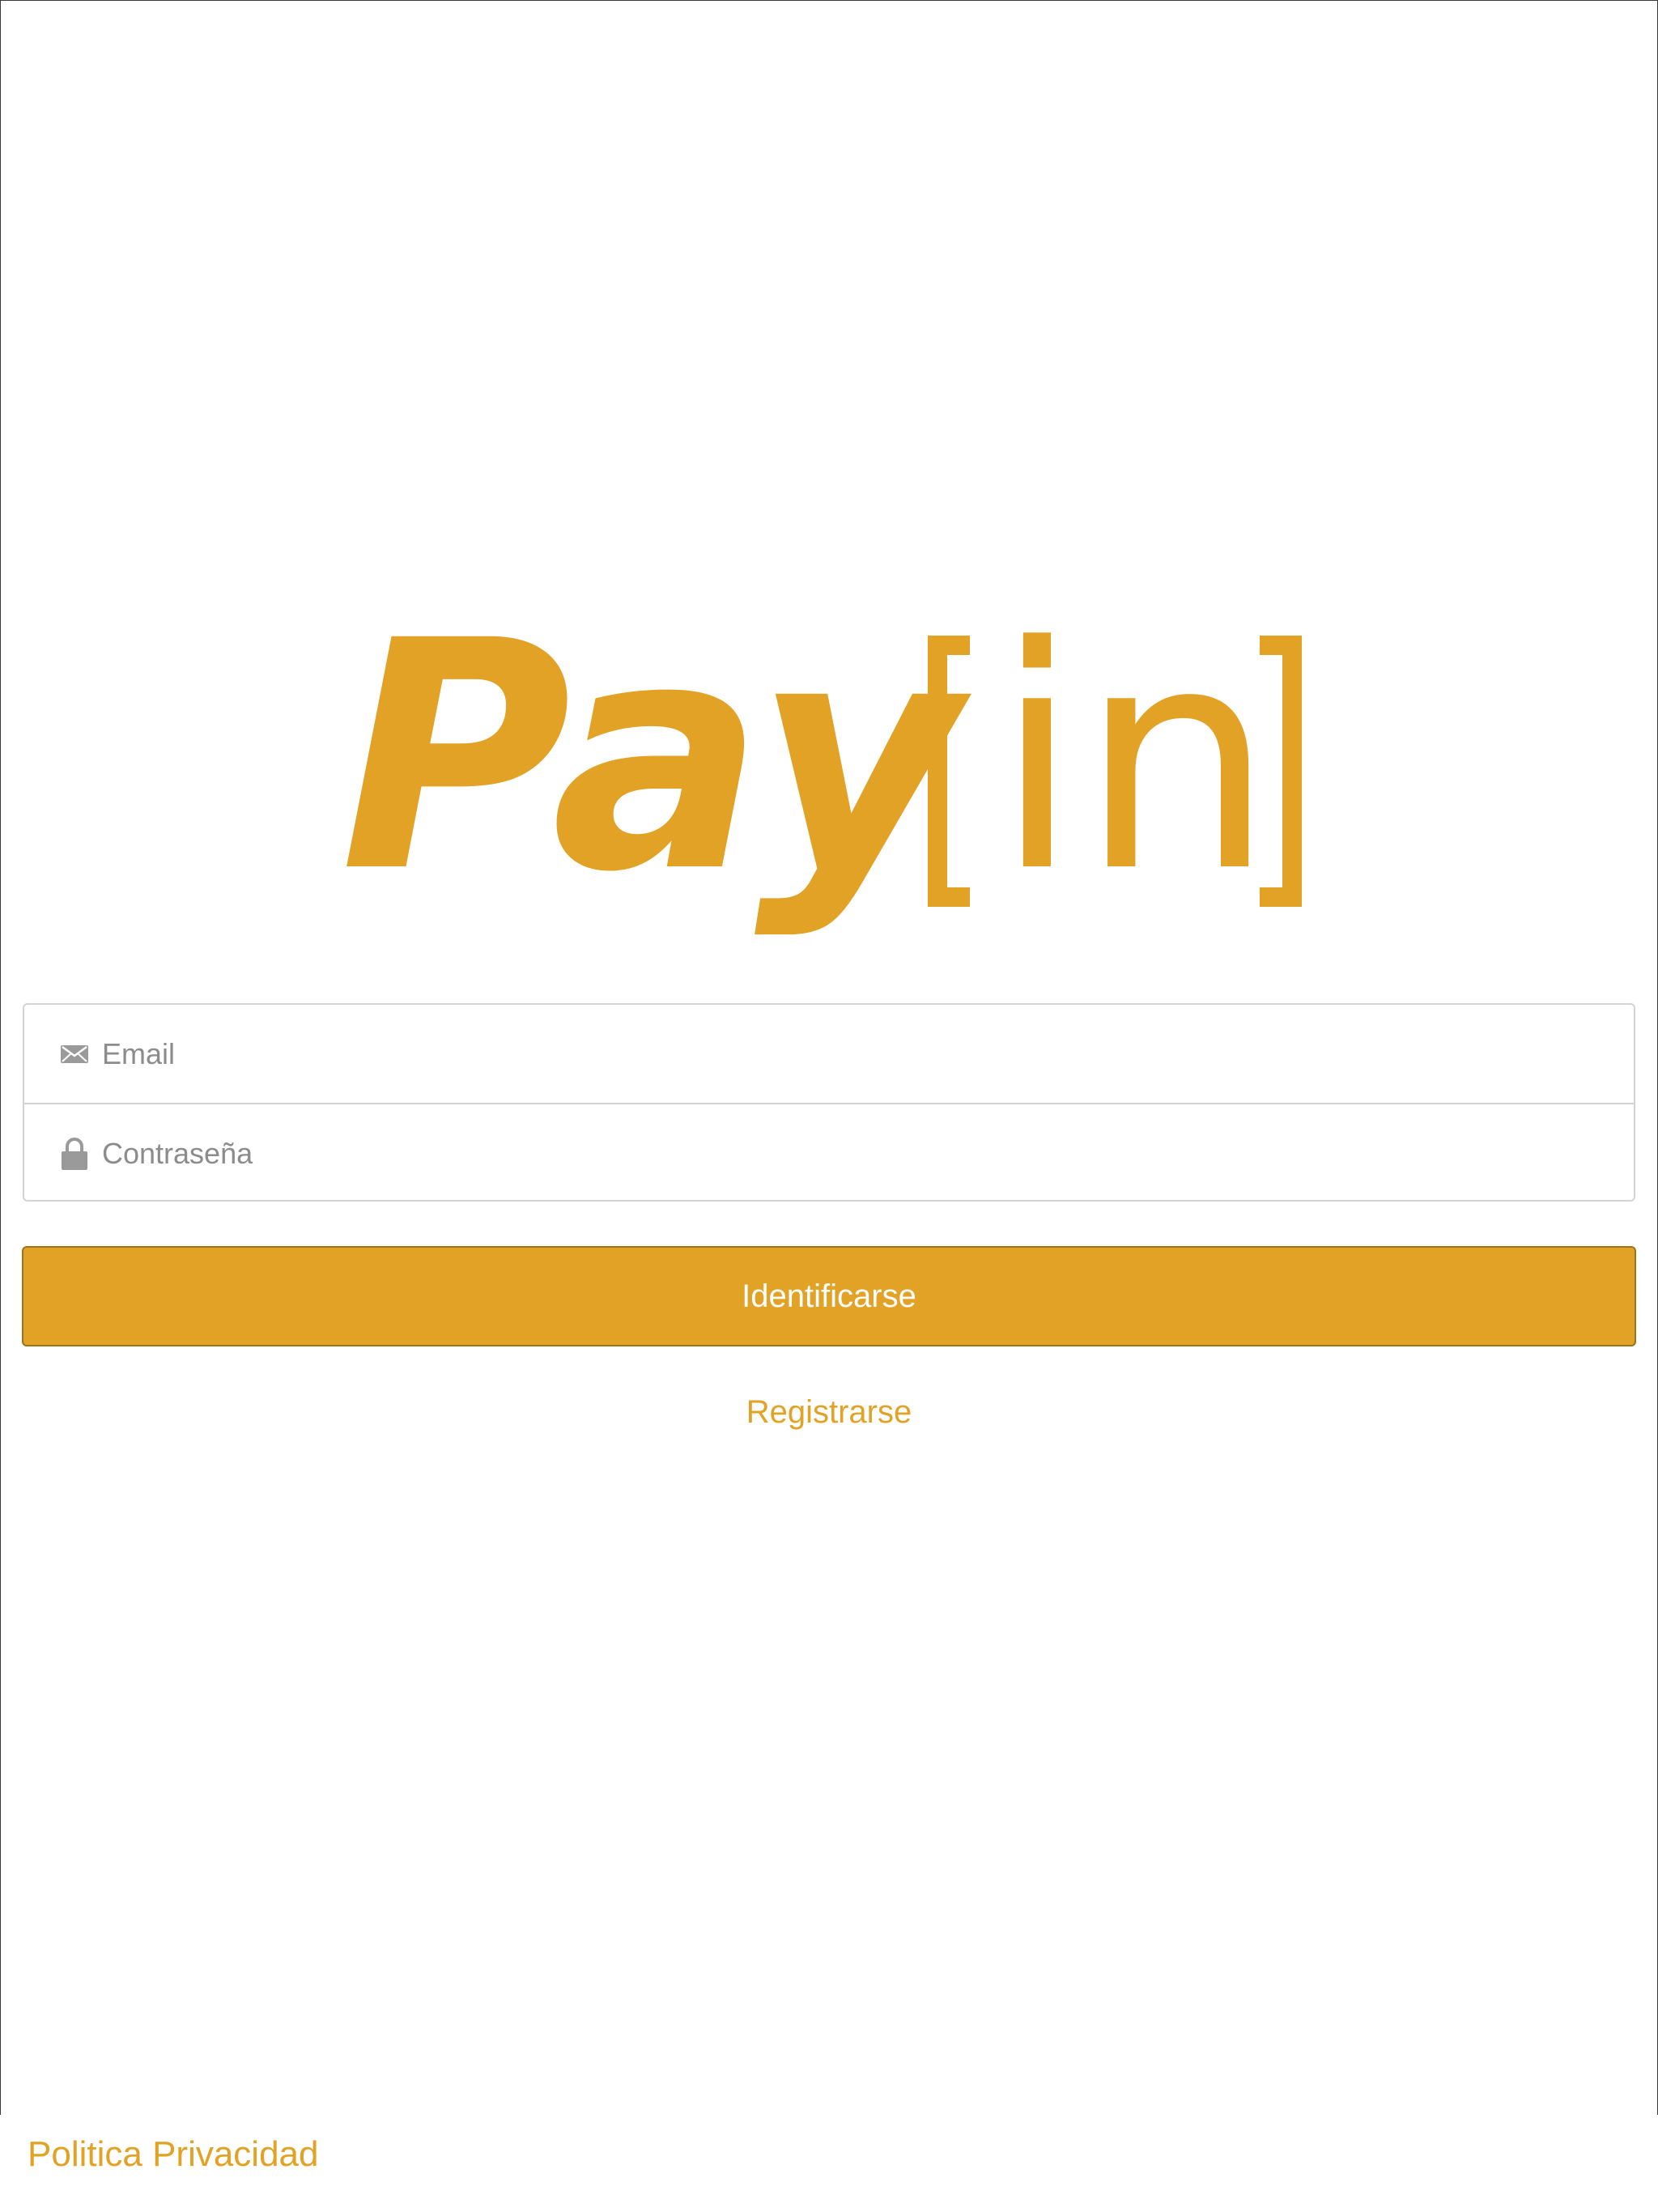  Describe the element at coordinates (74, 1053) in the screenshot. I see `envelope-icon` at that location.